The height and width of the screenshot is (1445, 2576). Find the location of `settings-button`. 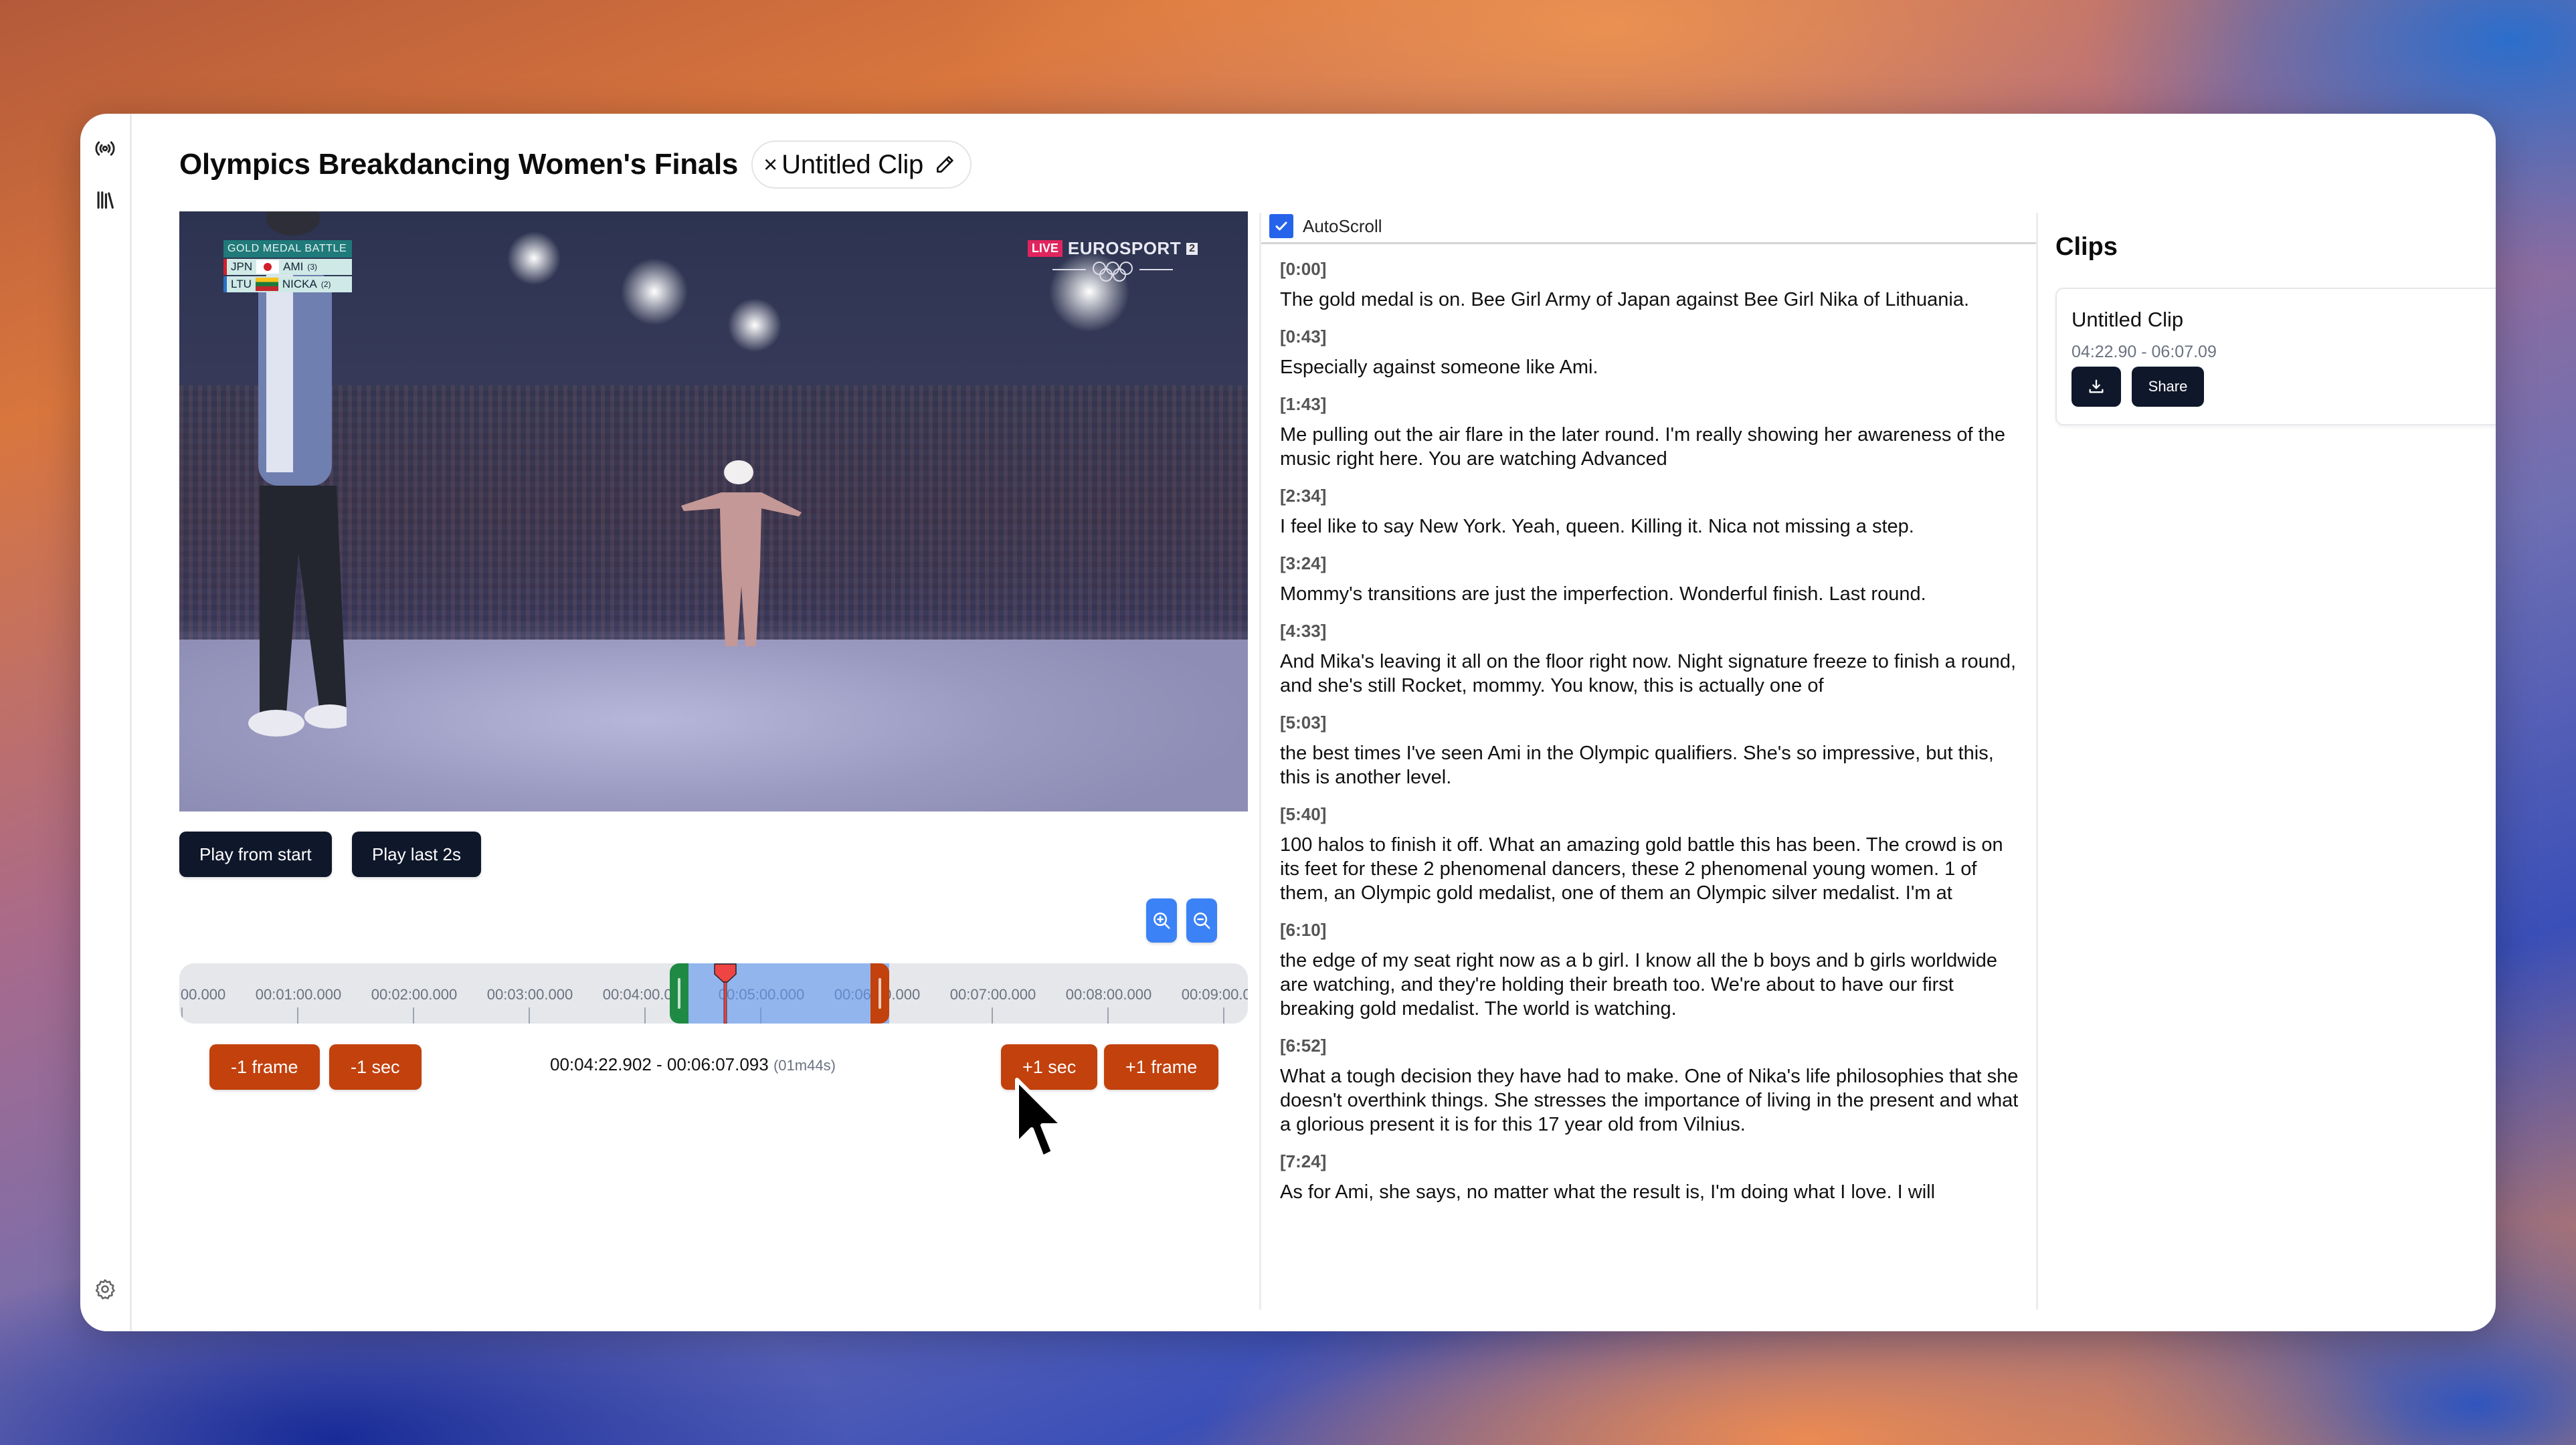

settings-button is located at coordinates (105, 1289).